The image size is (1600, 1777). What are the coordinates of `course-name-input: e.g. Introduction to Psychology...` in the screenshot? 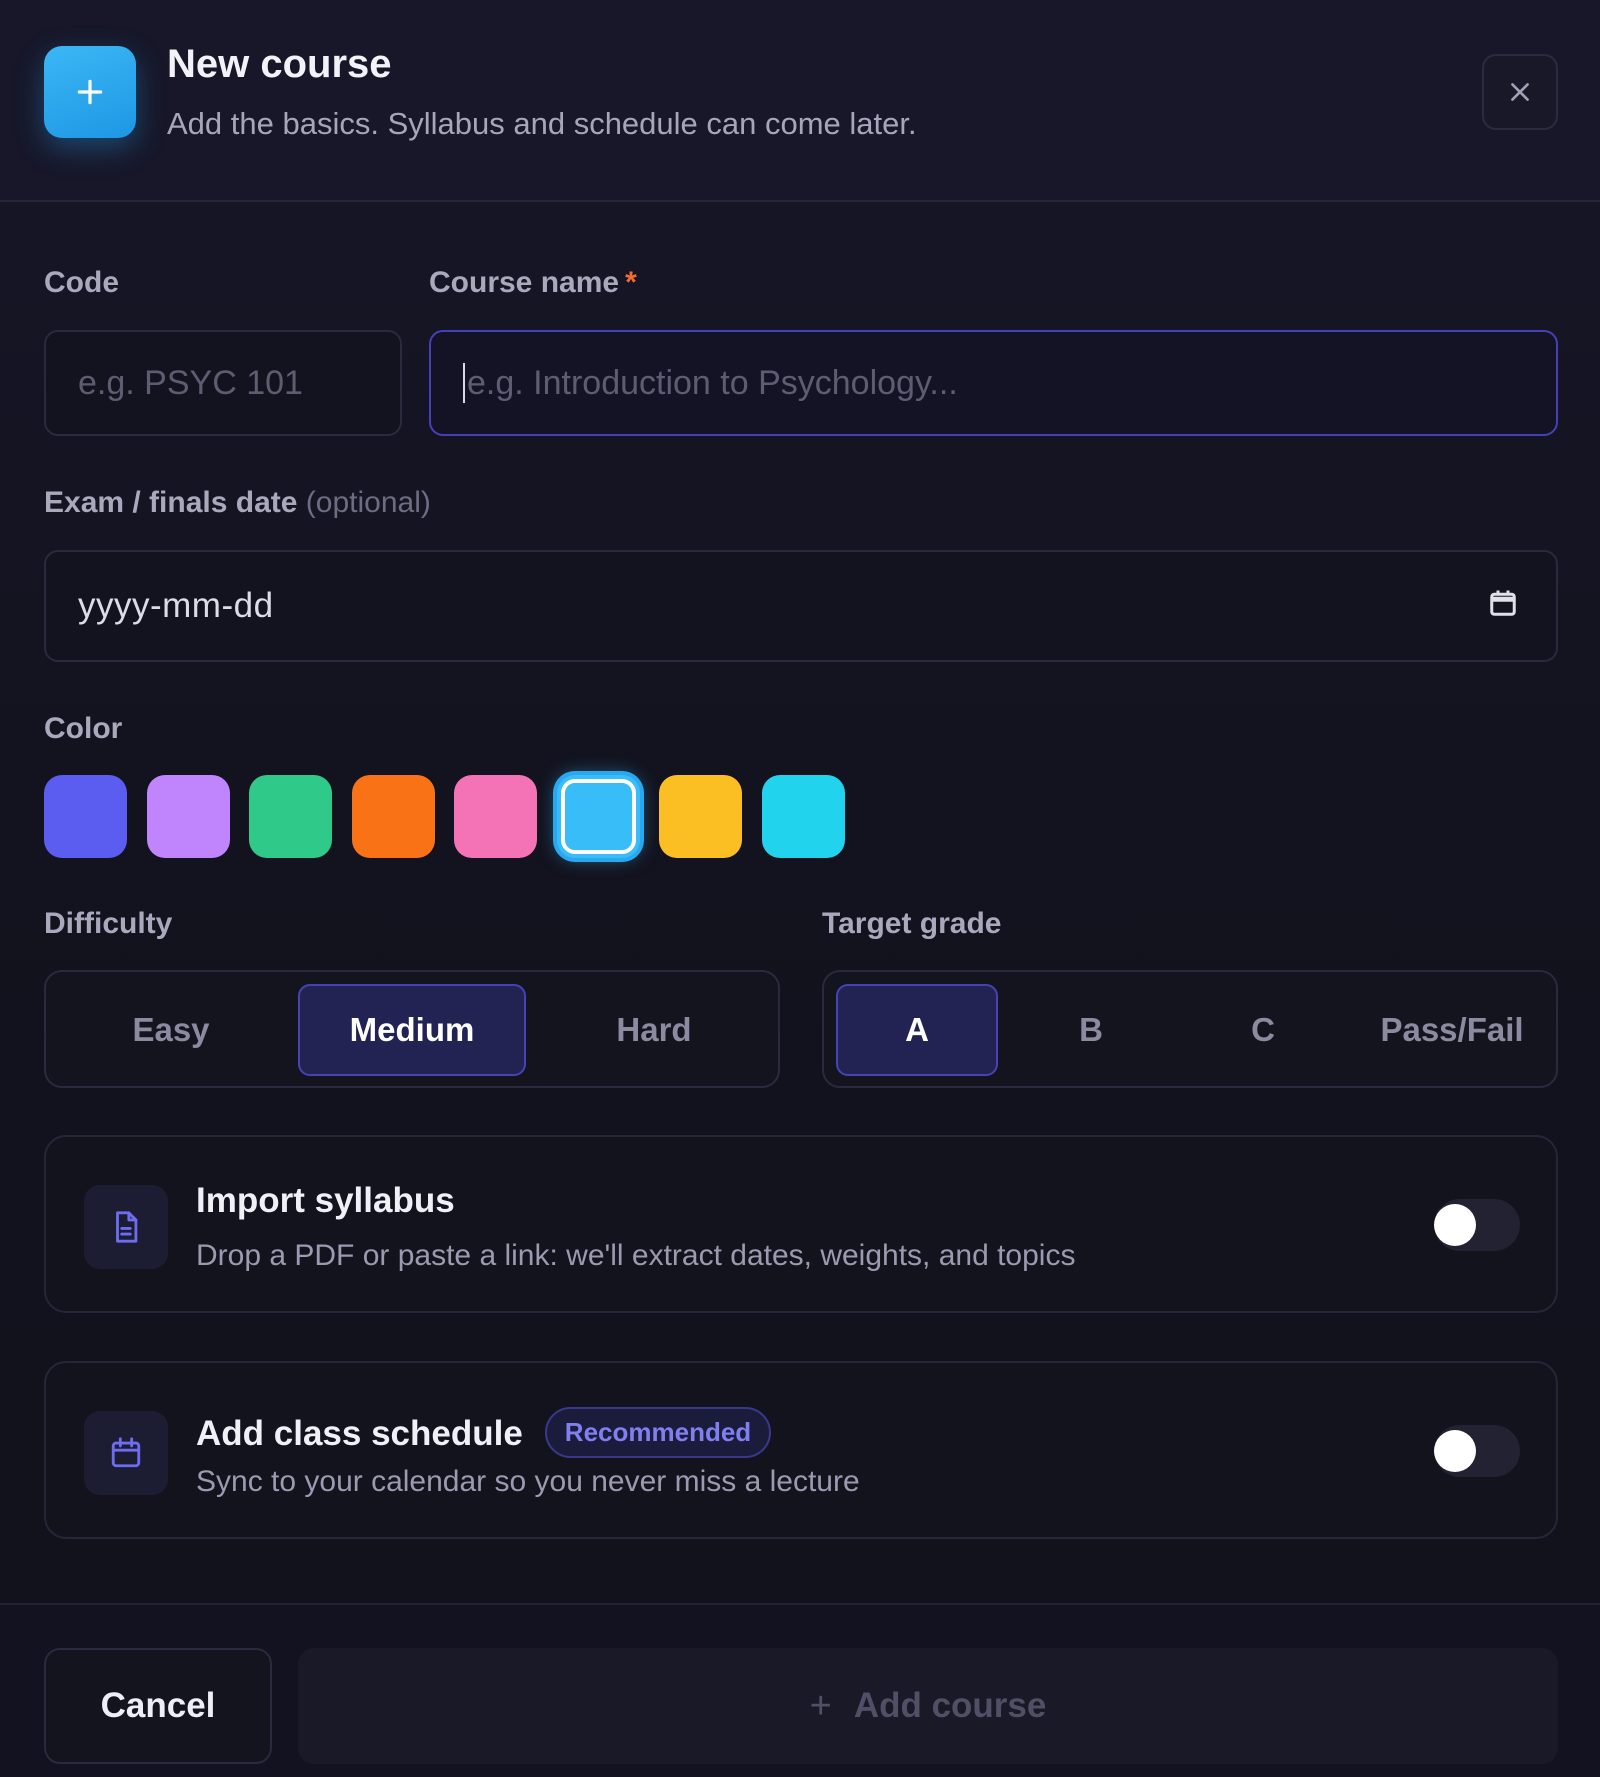 It's located at (993, 383).